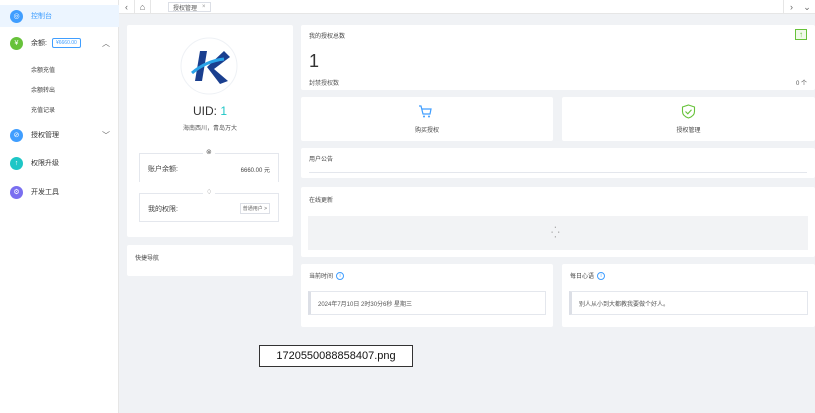 The height and width of the screenshot is (413, 815). Describe the element at coordinates (791, 7) in the screenshot. I see `chevron-right-icon: ›` at that location.